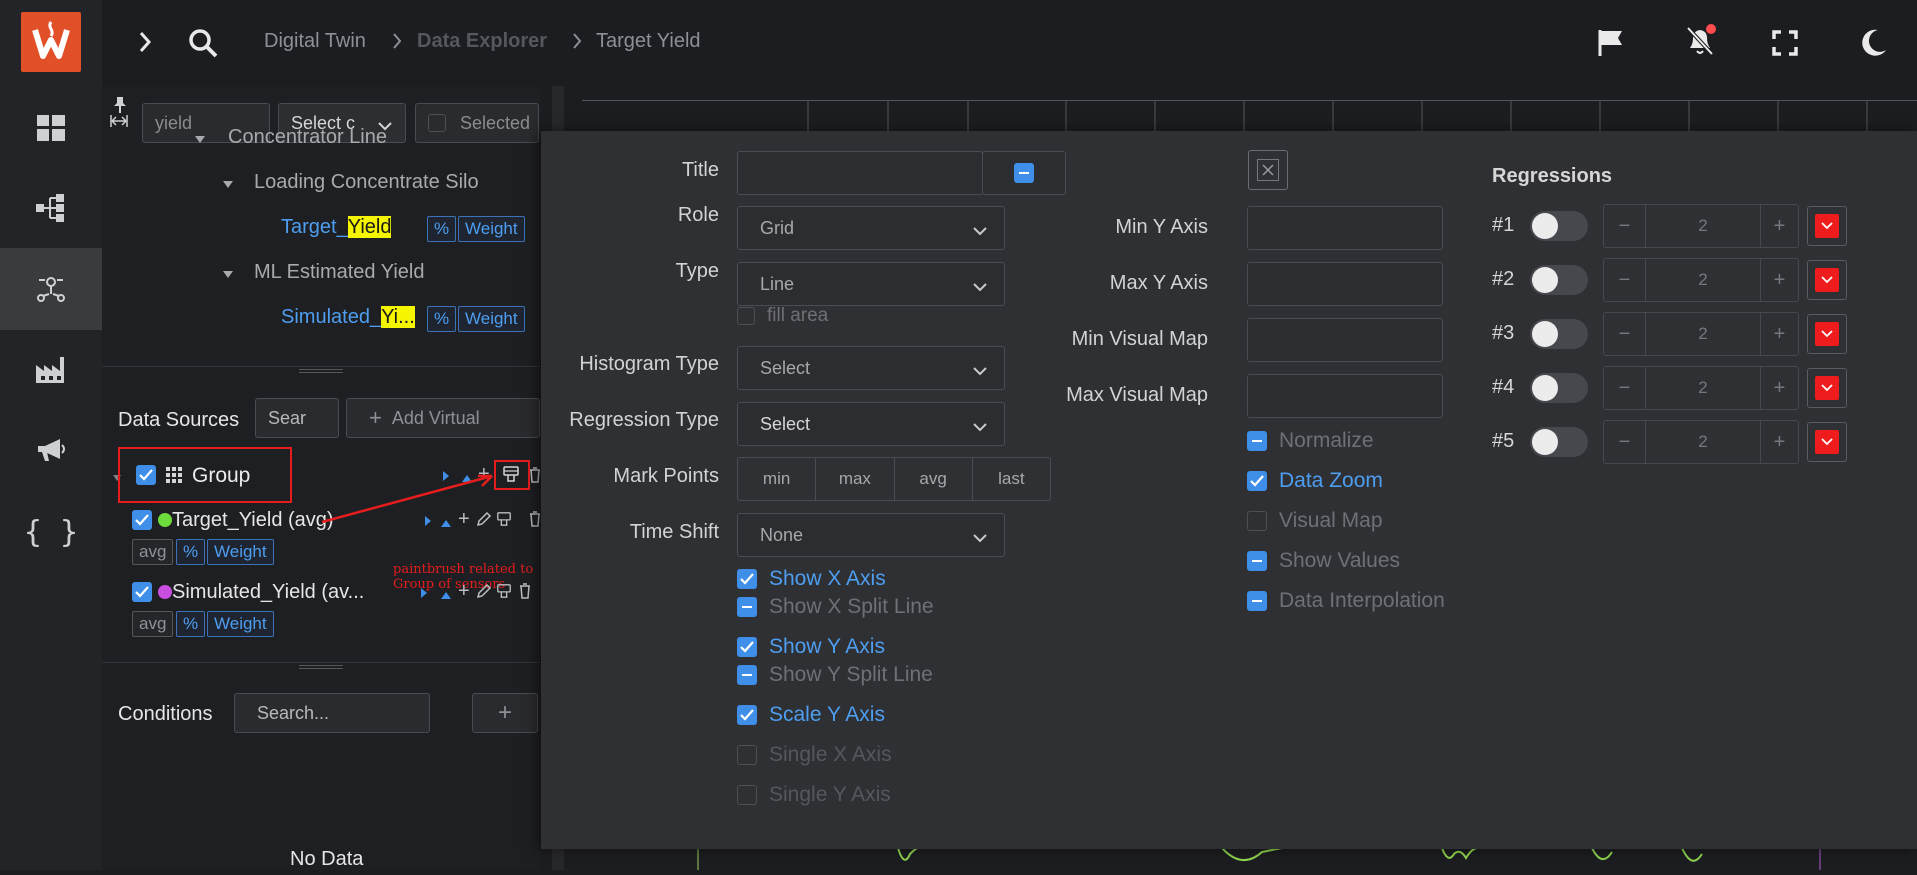 The image size is (1917, 875). What do you see at coordinates (1257, 561) in the screenshot?
I see `show-values-checkbox` at bounding box center [1257, 561].